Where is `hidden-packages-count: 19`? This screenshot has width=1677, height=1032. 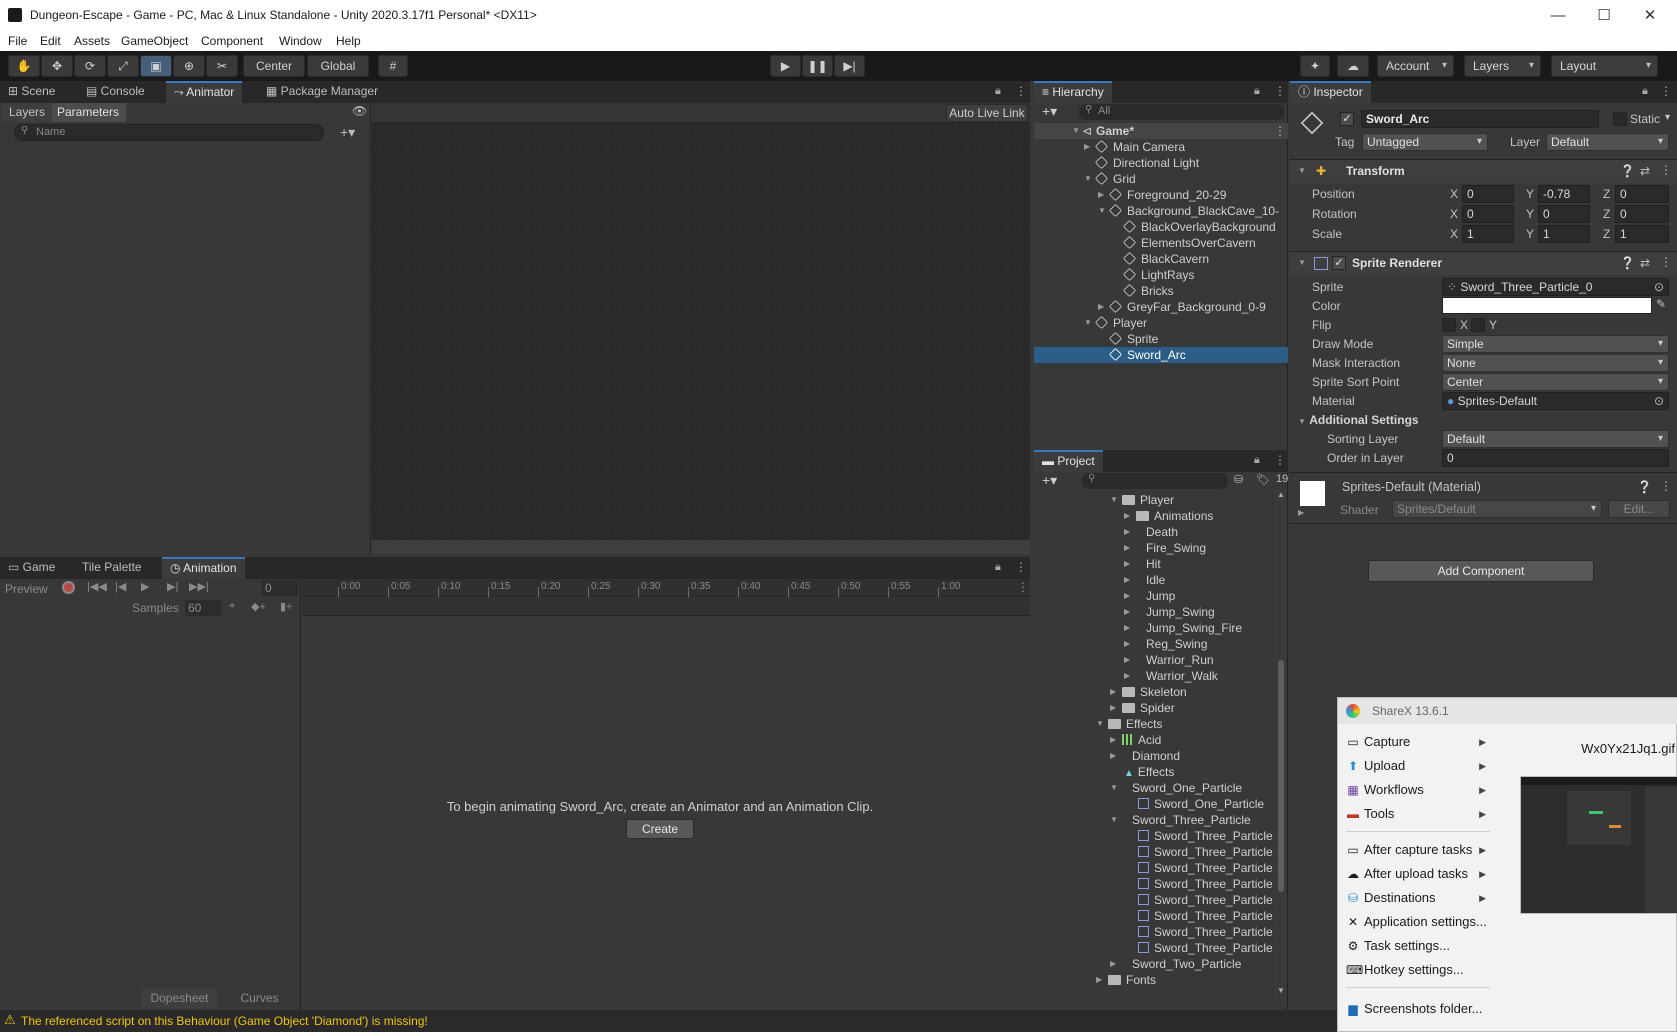 hidden-packages-count: 19 is located at coordinates (1282, 479).